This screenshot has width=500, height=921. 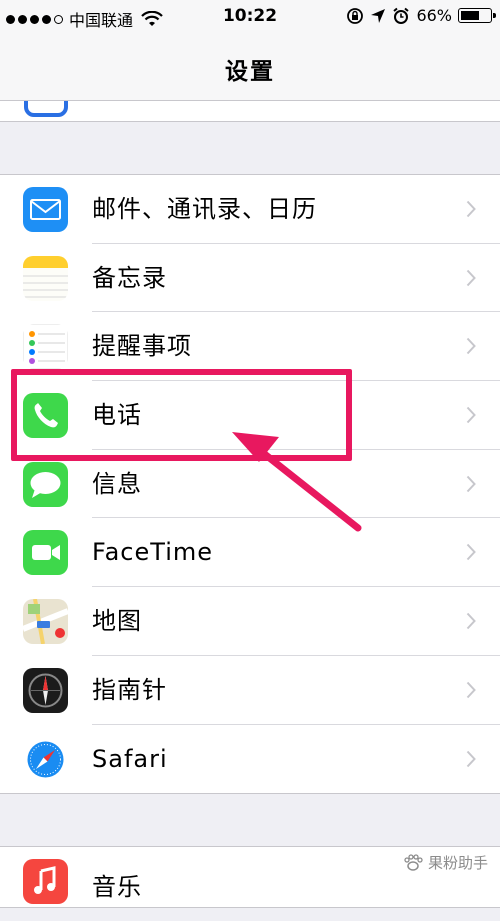 I want to click on battery-percentage: 66%, so click(x=434, y=15).